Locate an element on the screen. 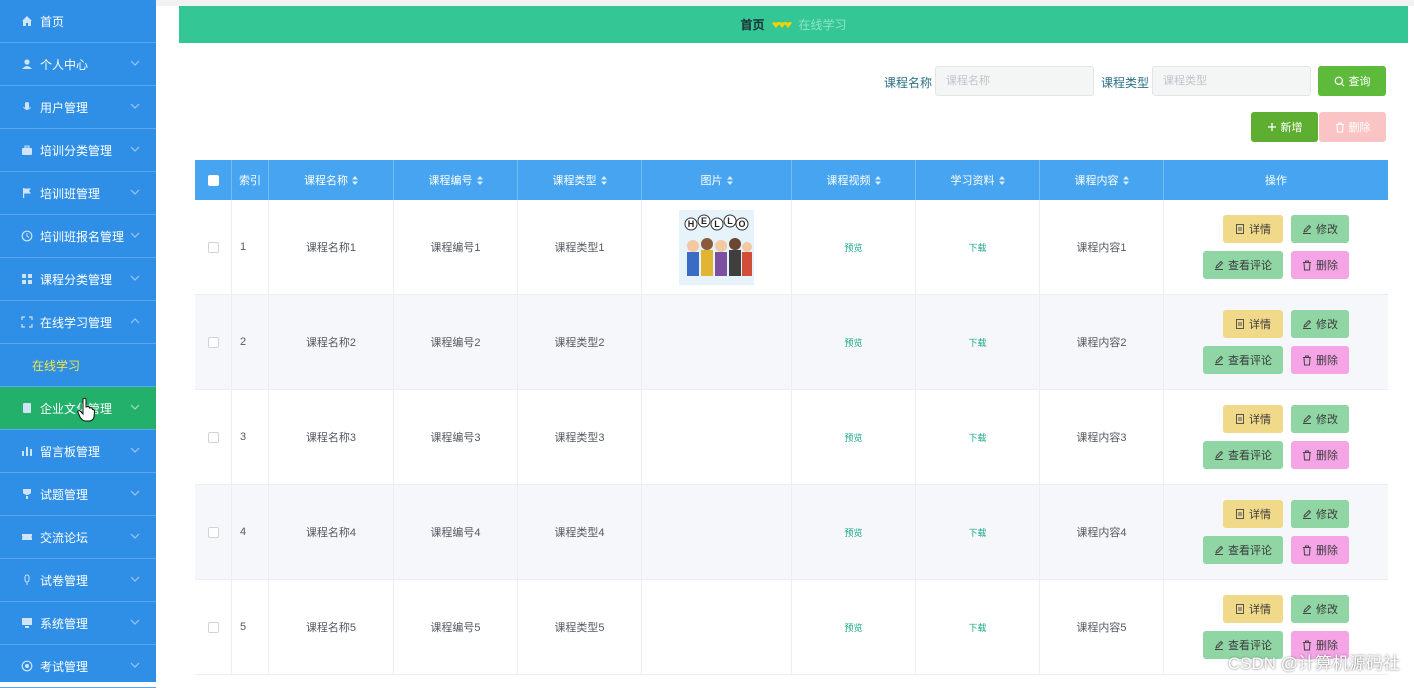 Image resolution: width=1414 pixels, height=688 pixels. sidebar-subitem-online-learning: 在线学习 is located at coordinates (78, 365).